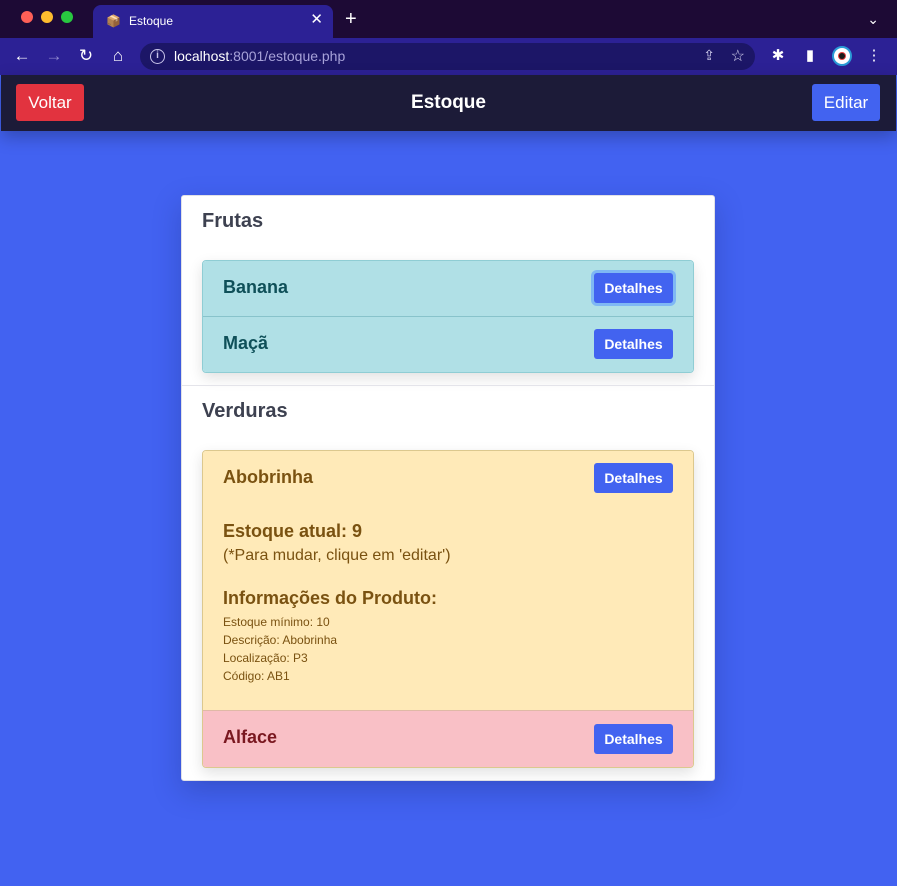  What do you see at coordinates (873, 19) in the screenshot?
I see `chevron-down-icon: ⌄` at bounding box center [873, 19].